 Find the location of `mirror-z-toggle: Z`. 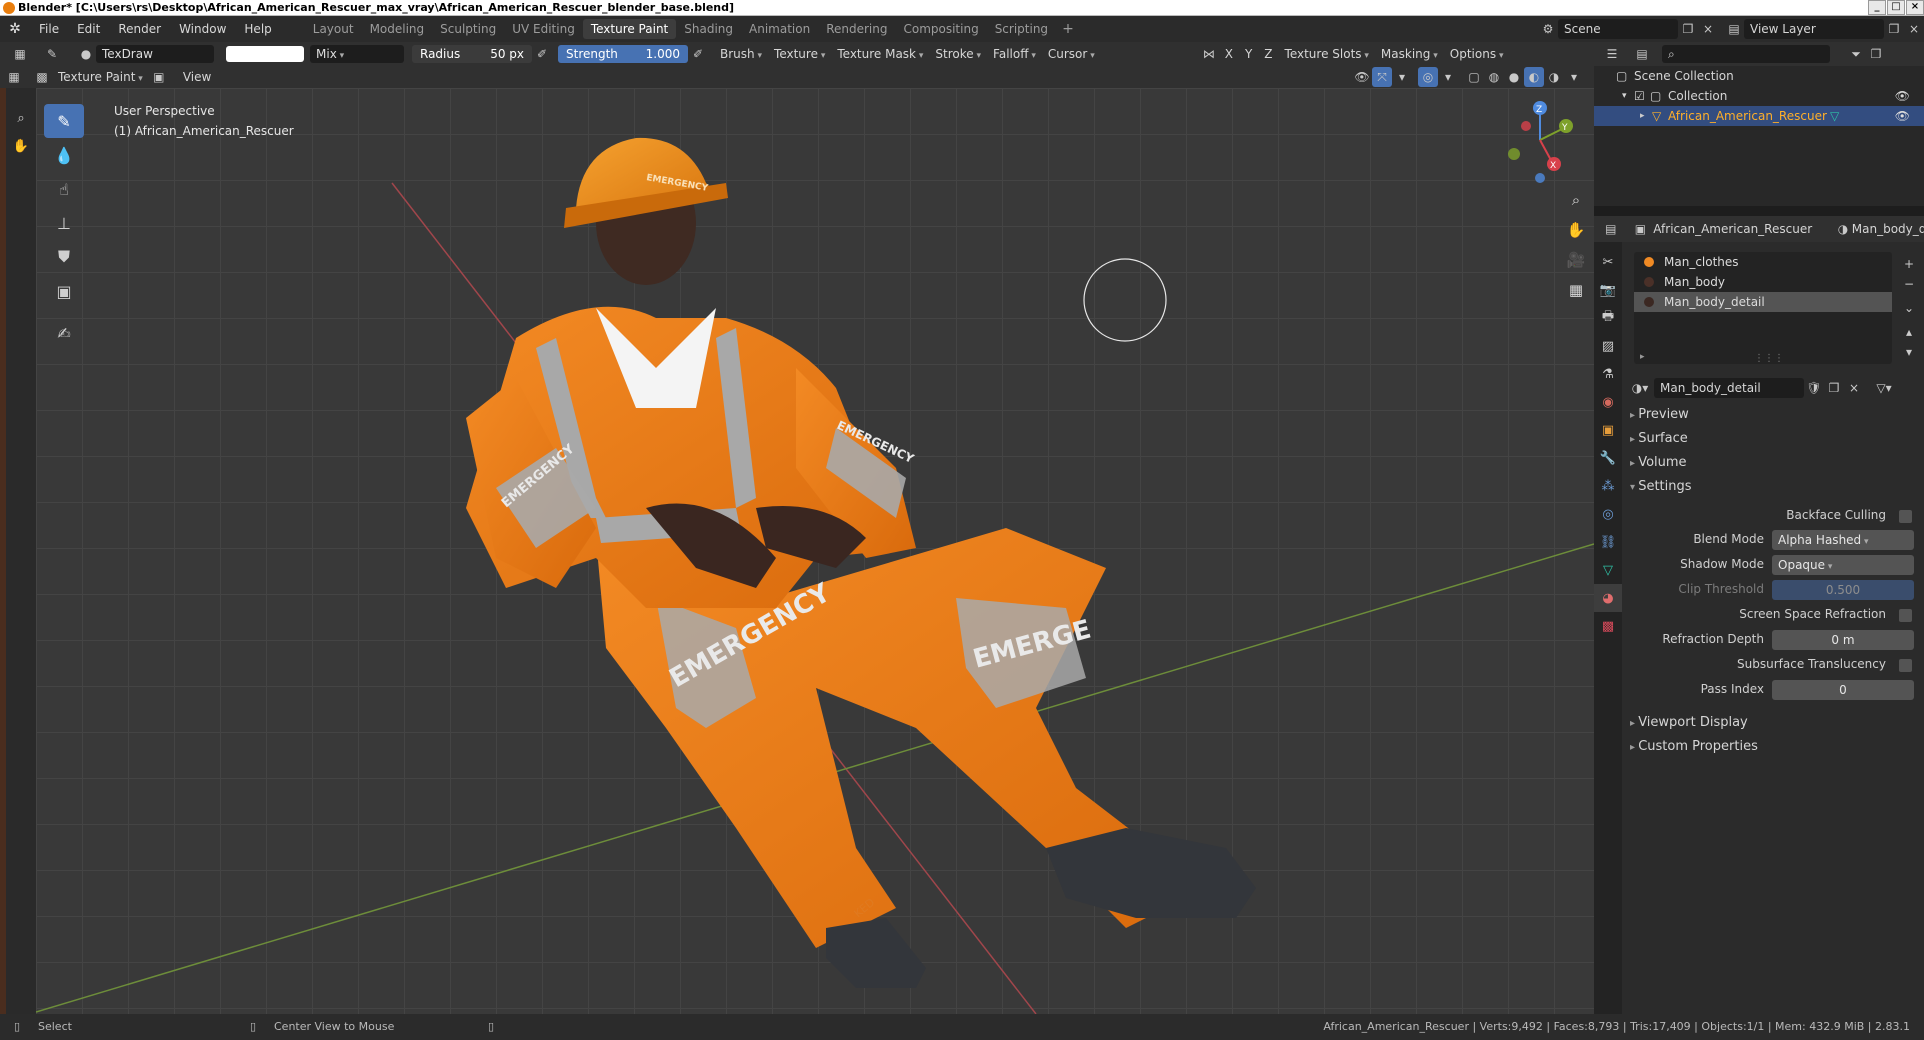

mirror-z-toggle: Z is located at coordinates (1268, 54).